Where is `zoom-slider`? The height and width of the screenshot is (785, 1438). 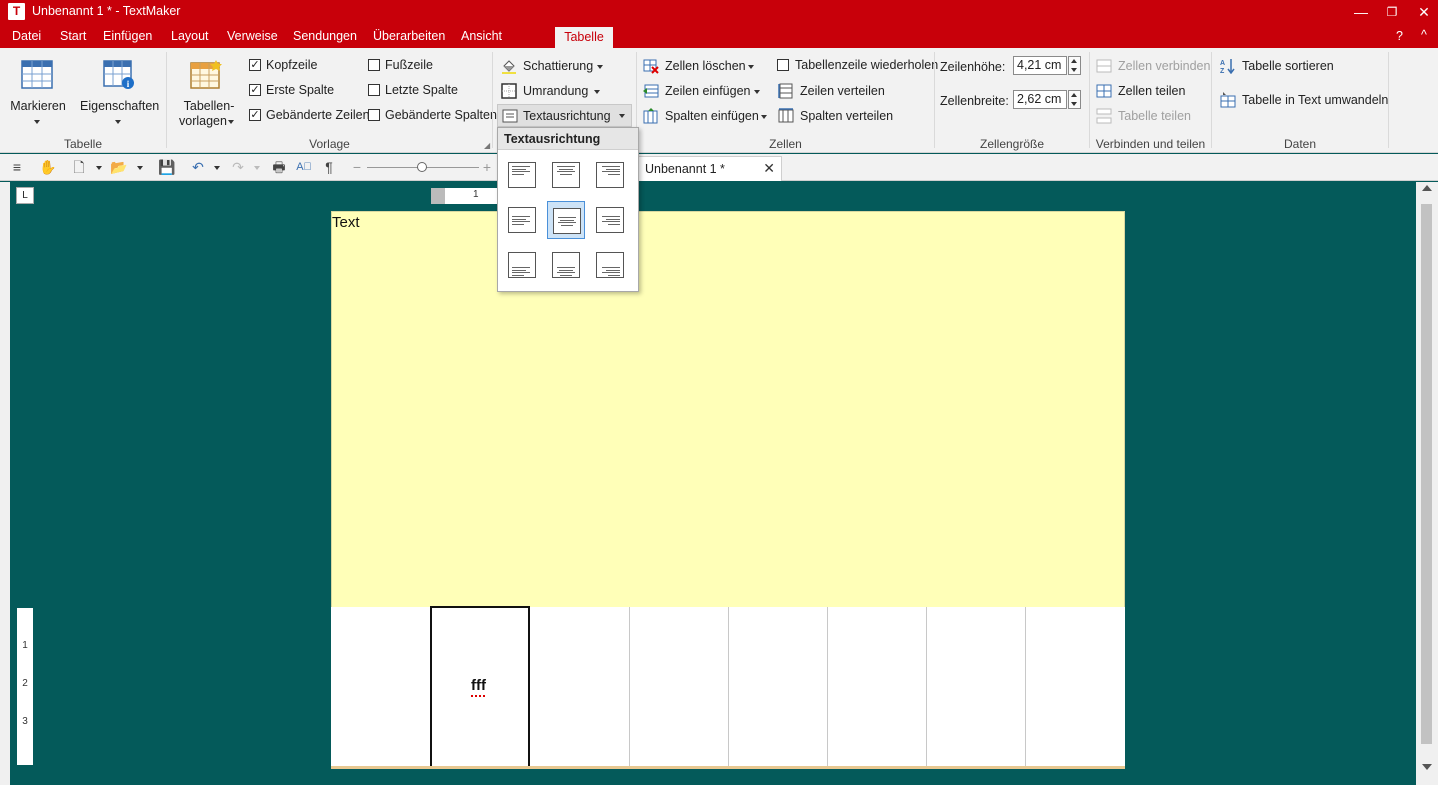
zoom-slider is located at coordinates (423, 167).